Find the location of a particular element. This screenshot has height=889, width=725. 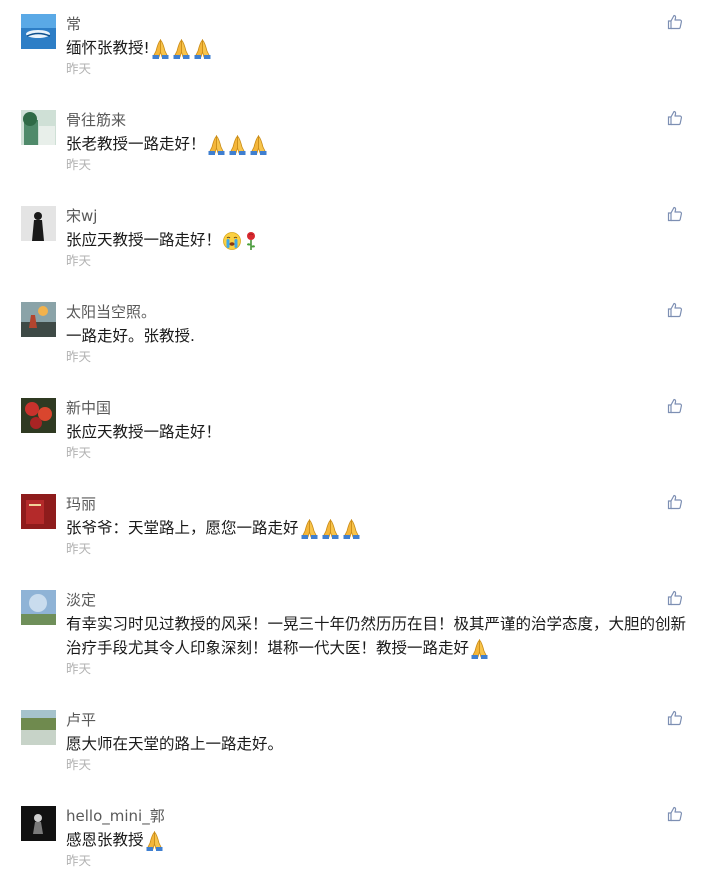

comment-nickname: 玛丽 is located at coordinates (81, 504).